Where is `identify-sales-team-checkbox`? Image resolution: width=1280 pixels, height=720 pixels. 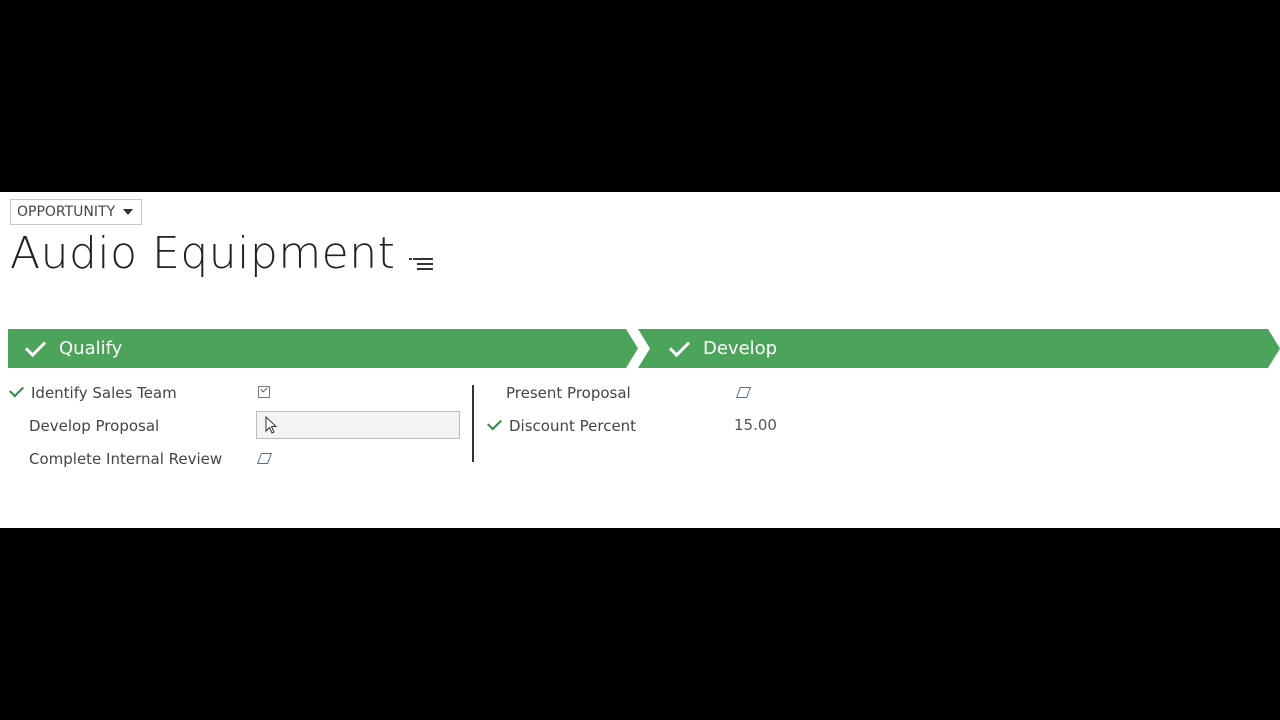
identify-sales-team-checkbox is located at coordinates (264, 392).